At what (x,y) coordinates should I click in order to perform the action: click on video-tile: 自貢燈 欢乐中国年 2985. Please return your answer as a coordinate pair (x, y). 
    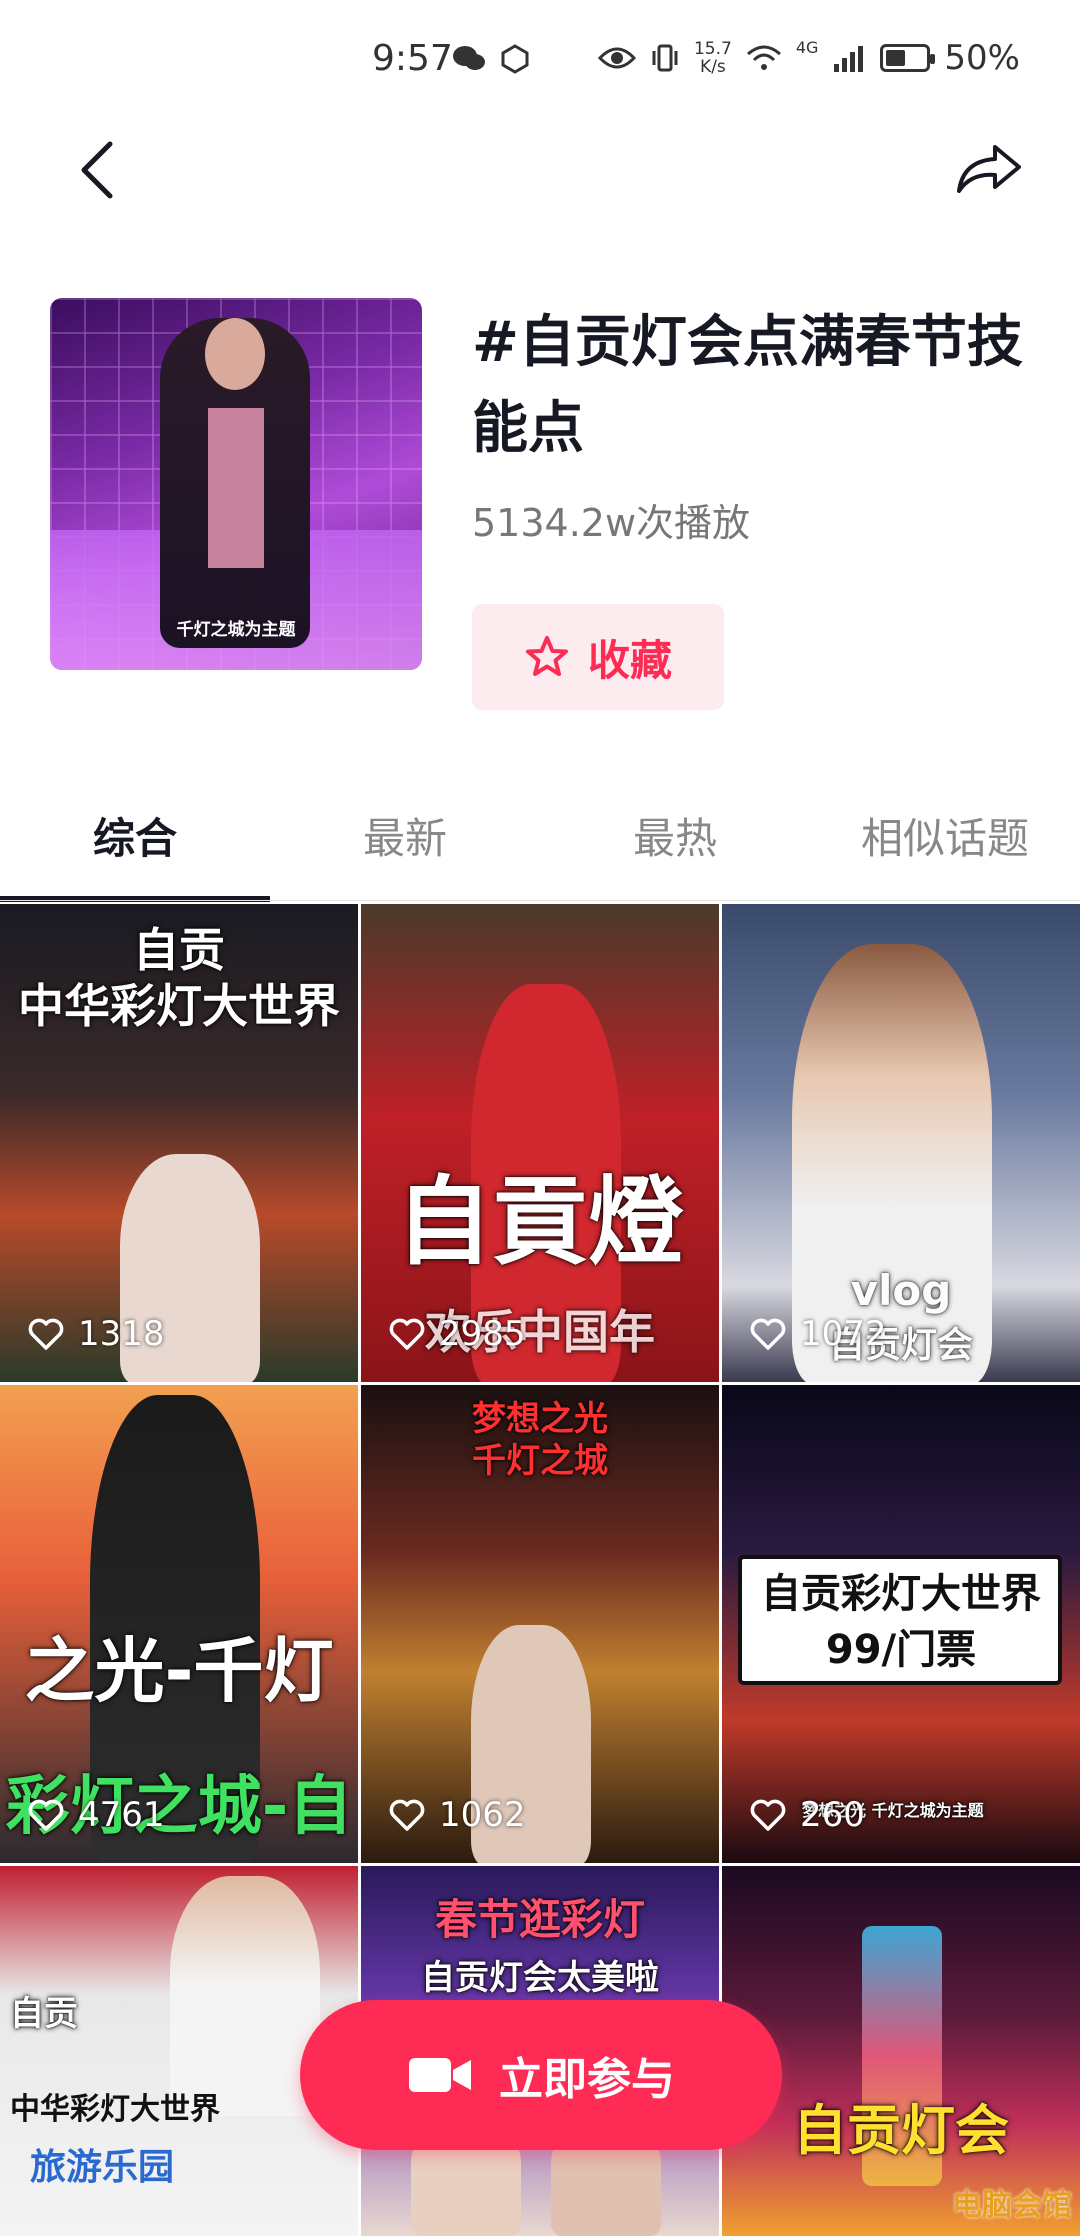
    Looking at the image, I should click on (540, 1143).